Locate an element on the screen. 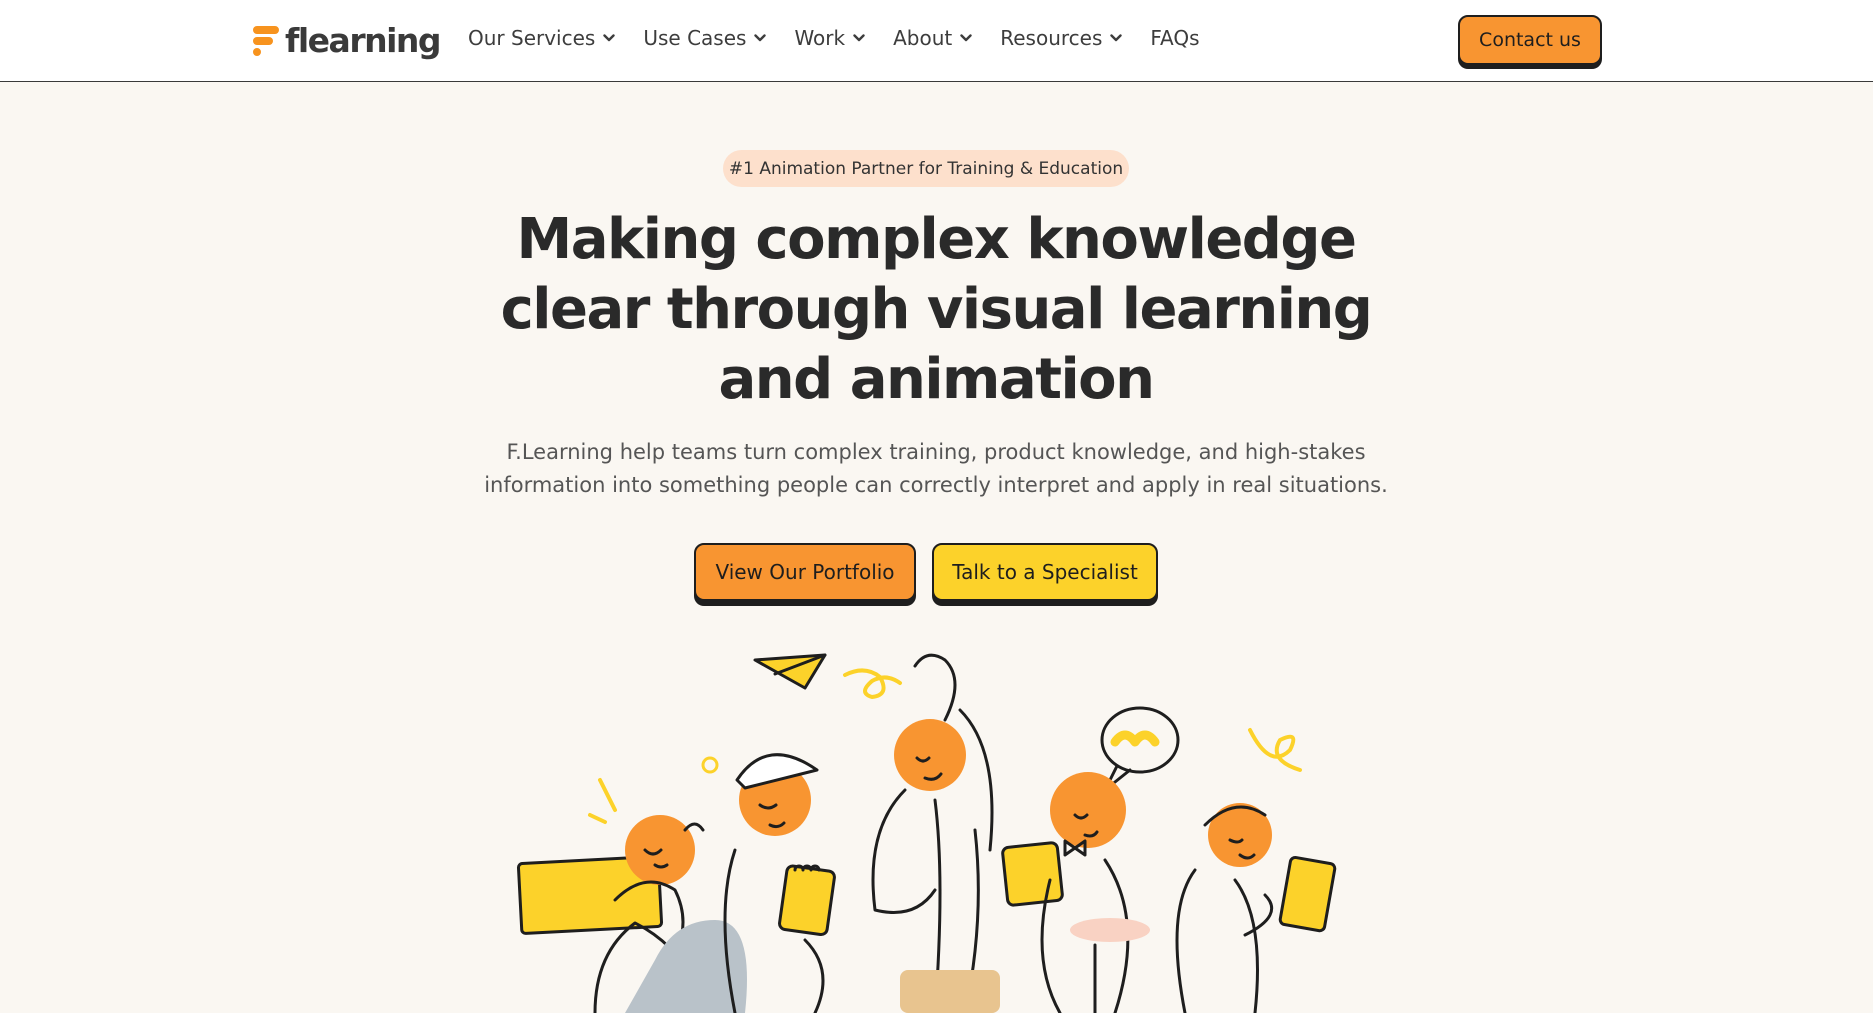 This screenshot has width=1873, height=1013. nav-item-about: About is located at coordinates (932, 38).